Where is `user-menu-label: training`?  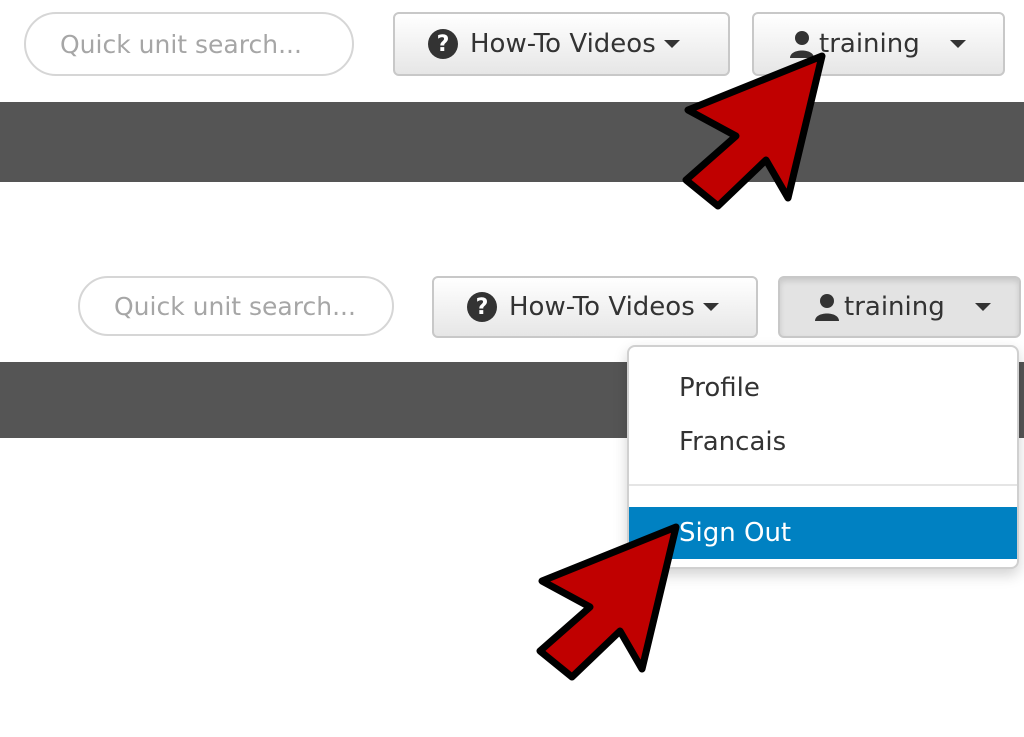
user-menu-label: training is located at coordinates (894, 307).